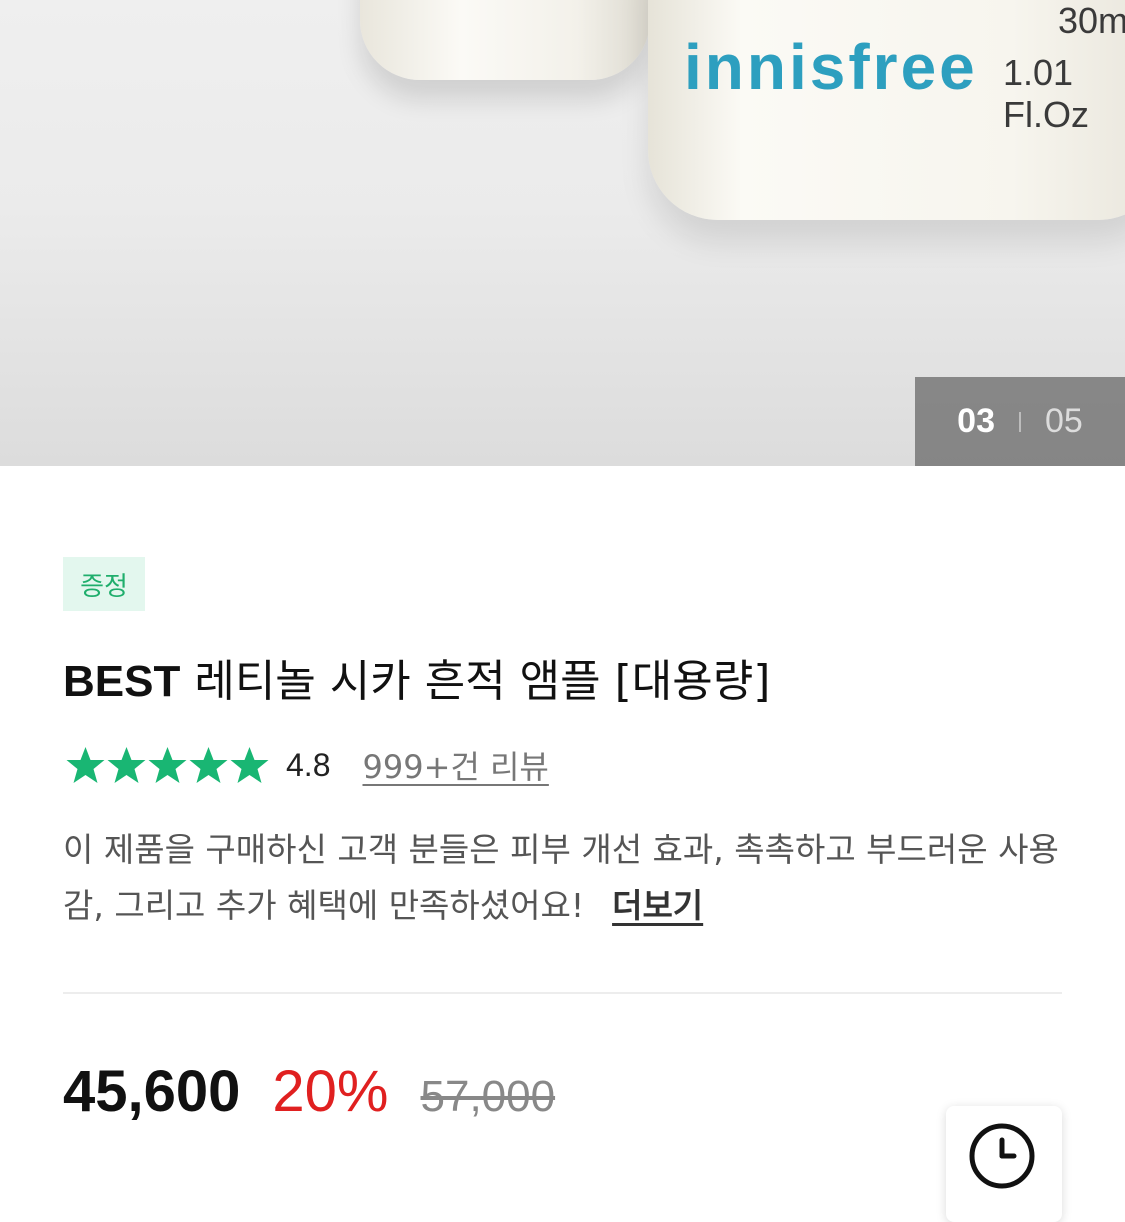 This screenshot has height=1222, width=1125. What do you see at coordinates (330, 1091) in the screenshot?
I see `discount-rate: 20%` at bounding box center [330, 1091].